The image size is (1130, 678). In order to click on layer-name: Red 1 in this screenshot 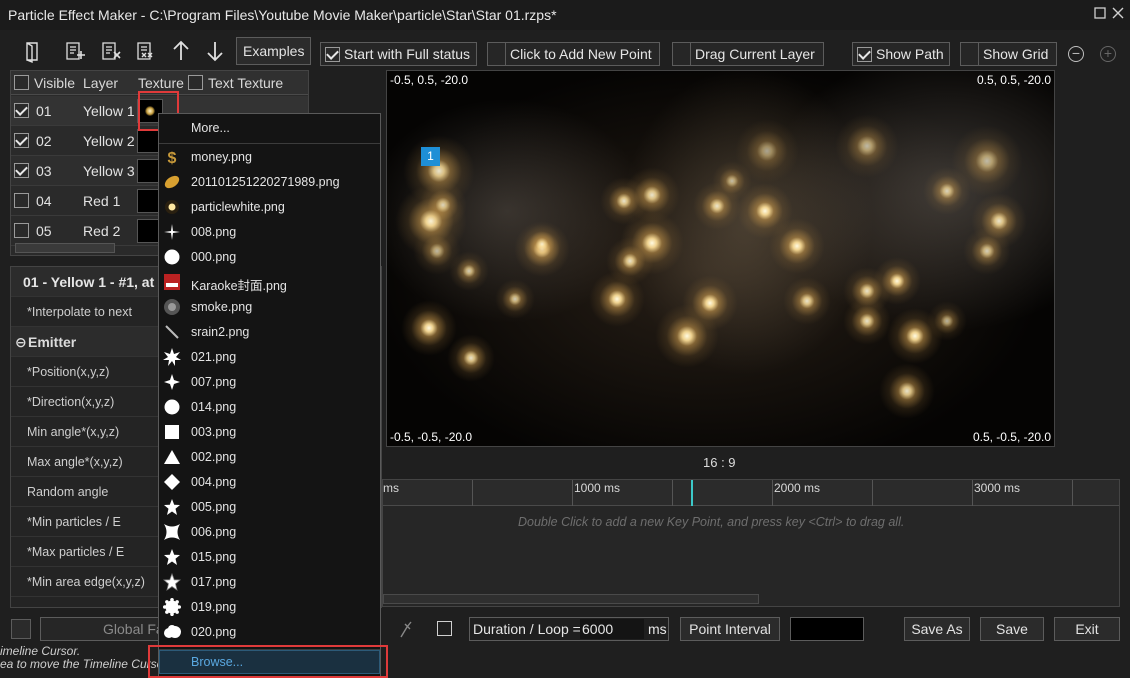, I will do `click(102, 201)`.